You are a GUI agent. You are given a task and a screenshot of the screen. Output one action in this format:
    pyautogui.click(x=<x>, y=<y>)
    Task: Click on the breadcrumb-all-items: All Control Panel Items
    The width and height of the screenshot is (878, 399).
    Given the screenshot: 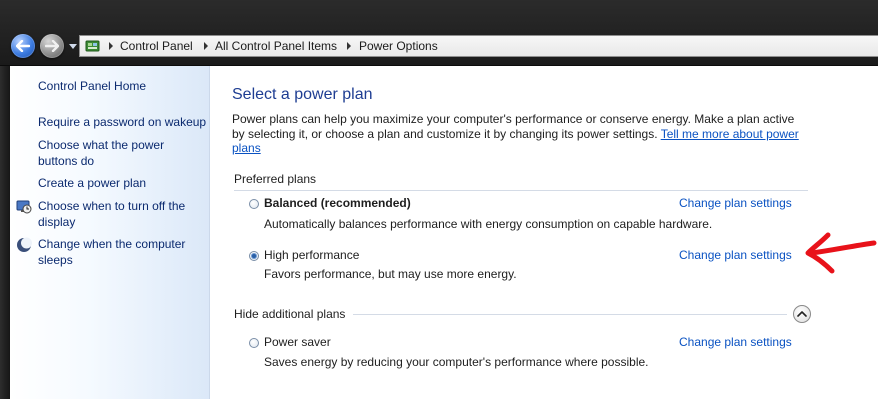 What is the action you would take?
    pyautogui.click(x=276, y=46)
    